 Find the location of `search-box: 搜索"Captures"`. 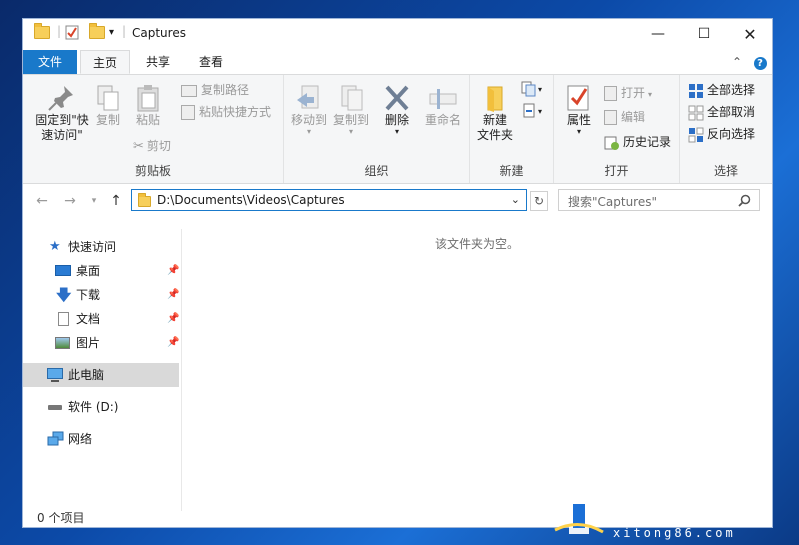

search-box: 搜索"Captures" is located at coordinates (659, 200).